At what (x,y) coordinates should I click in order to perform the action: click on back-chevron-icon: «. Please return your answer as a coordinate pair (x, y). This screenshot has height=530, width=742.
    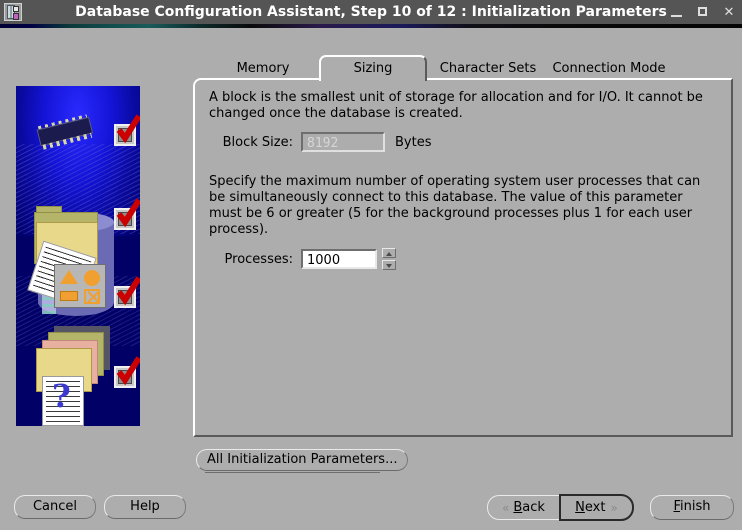
    Looking at the image, I should click on (506, 507).